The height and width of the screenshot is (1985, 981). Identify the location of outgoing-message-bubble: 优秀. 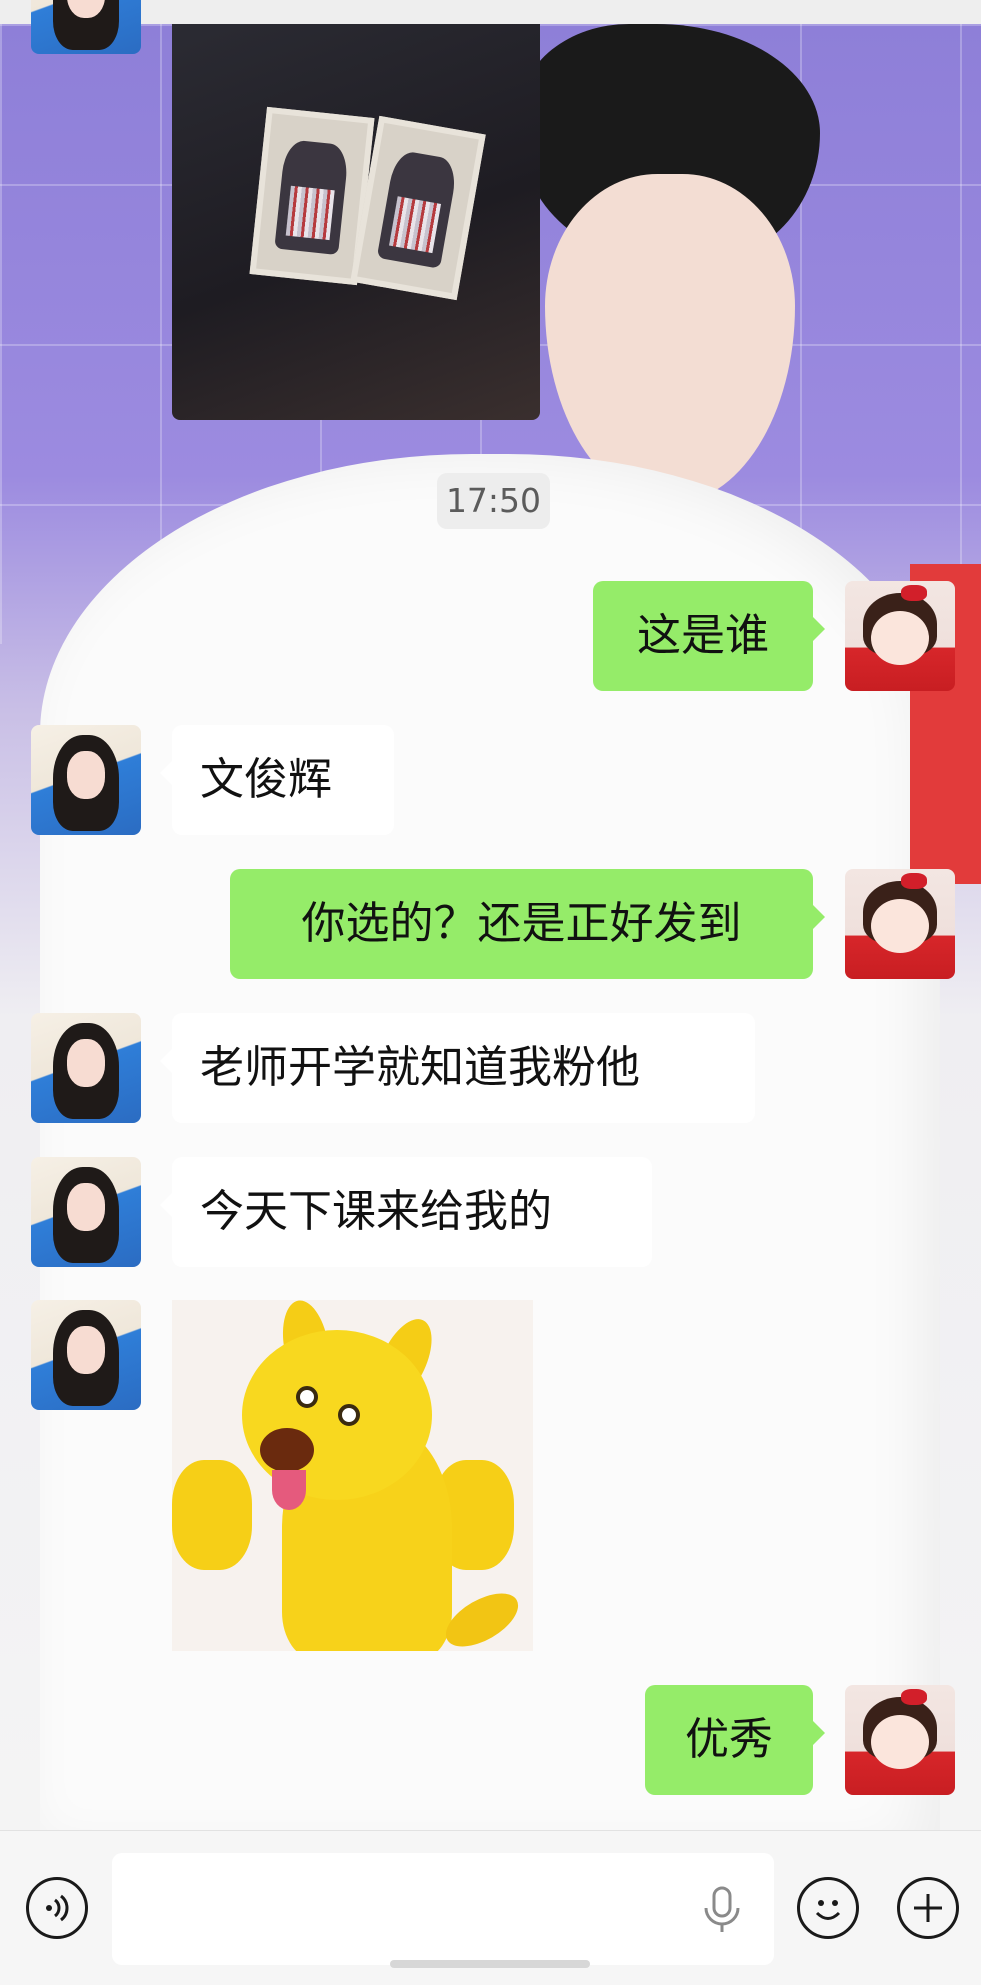
(735, 1740).